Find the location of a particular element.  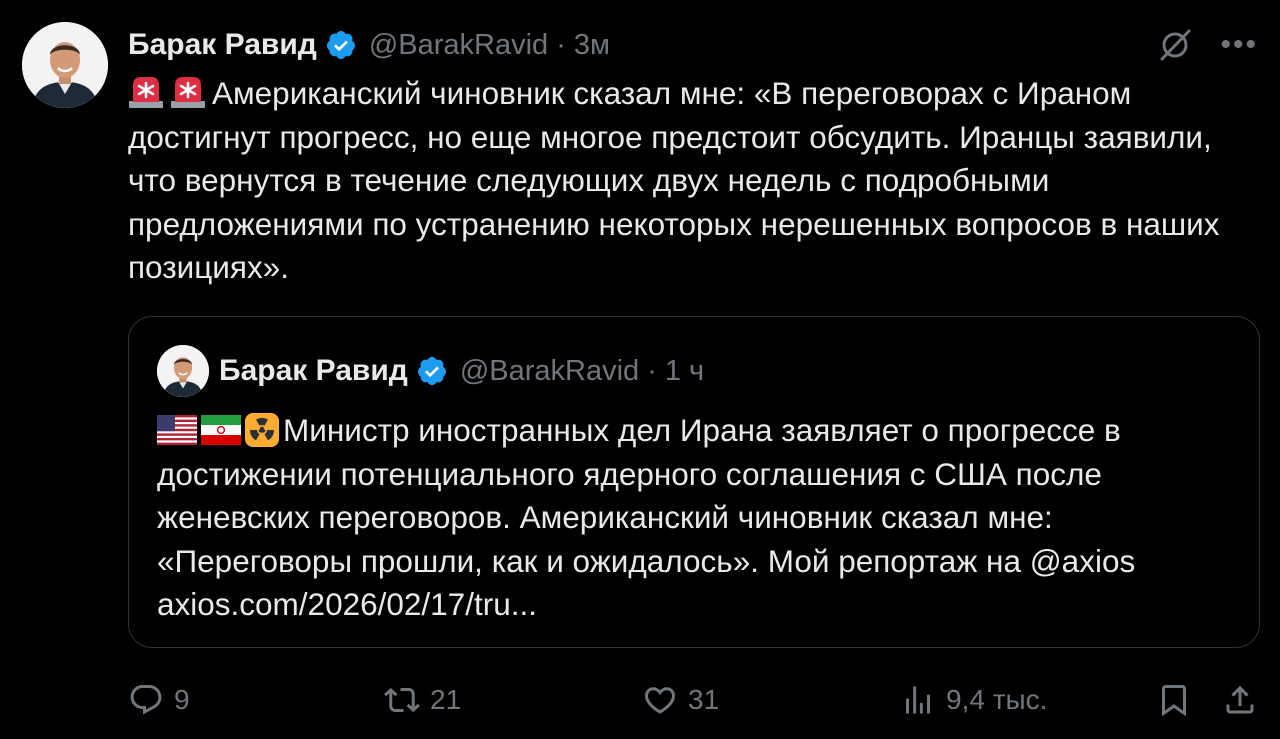

tweet-time: 3м is located at coordinates (592, 45).